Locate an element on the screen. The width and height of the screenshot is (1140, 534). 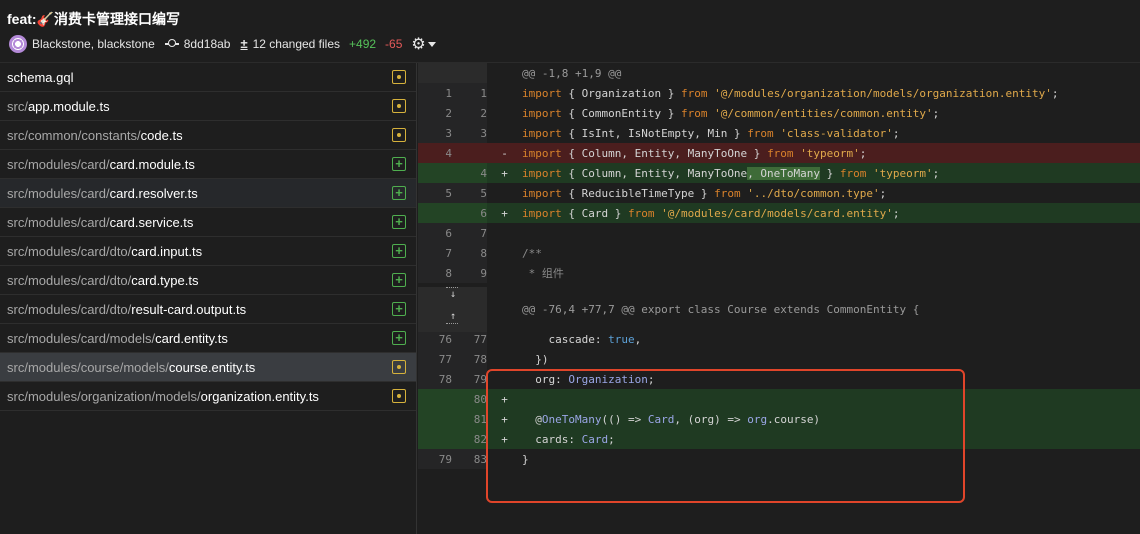
old-line-number: 5 is located at coordinates (435, 193).